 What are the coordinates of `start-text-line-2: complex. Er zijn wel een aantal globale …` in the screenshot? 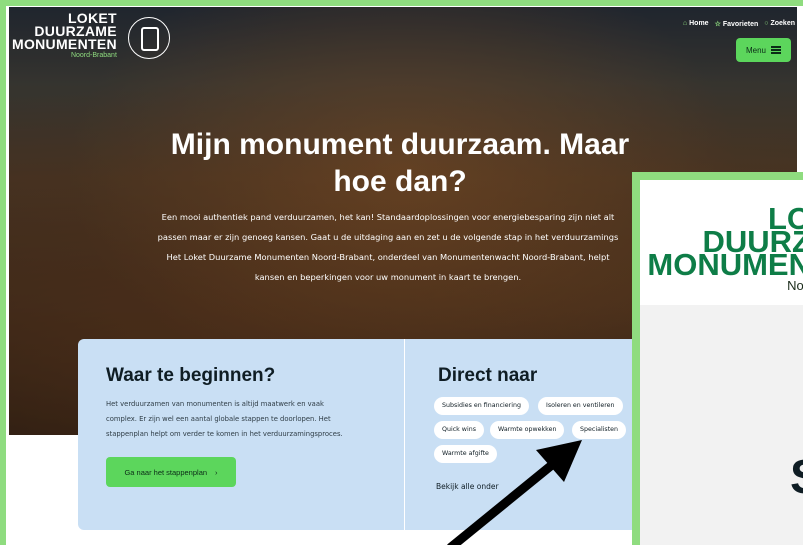 It's located at (218, 419).